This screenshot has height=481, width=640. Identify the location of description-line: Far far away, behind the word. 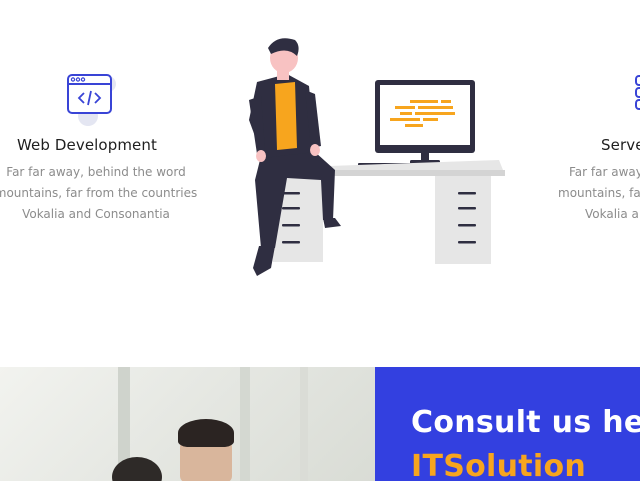
(96, 172).